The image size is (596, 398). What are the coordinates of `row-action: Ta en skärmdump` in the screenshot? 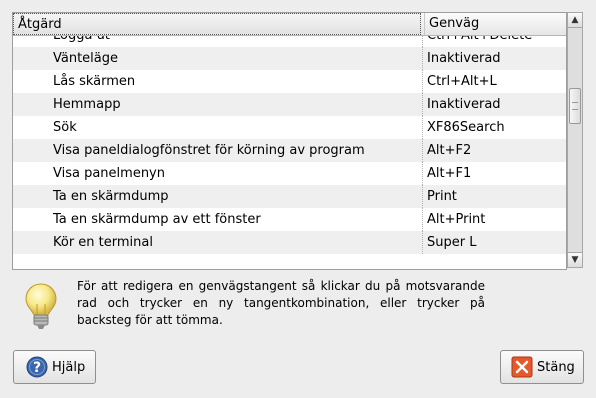 It's located at (111, 196).